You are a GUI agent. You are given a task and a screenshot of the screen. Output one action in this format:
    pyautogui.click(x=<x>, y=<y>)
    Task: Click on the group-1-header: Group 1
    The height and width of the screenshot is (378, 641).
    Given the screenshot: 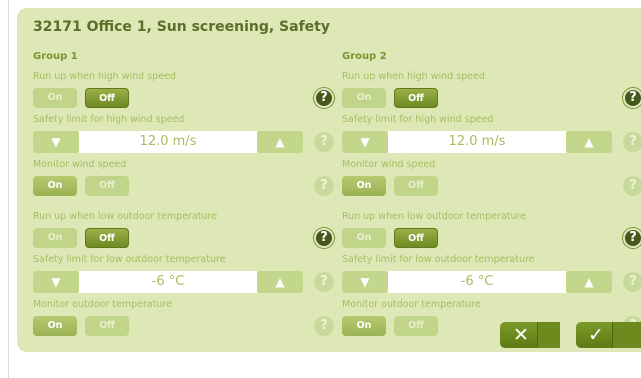 What is the action you would take?
    pyautogui.click(x=55, y=56)
    